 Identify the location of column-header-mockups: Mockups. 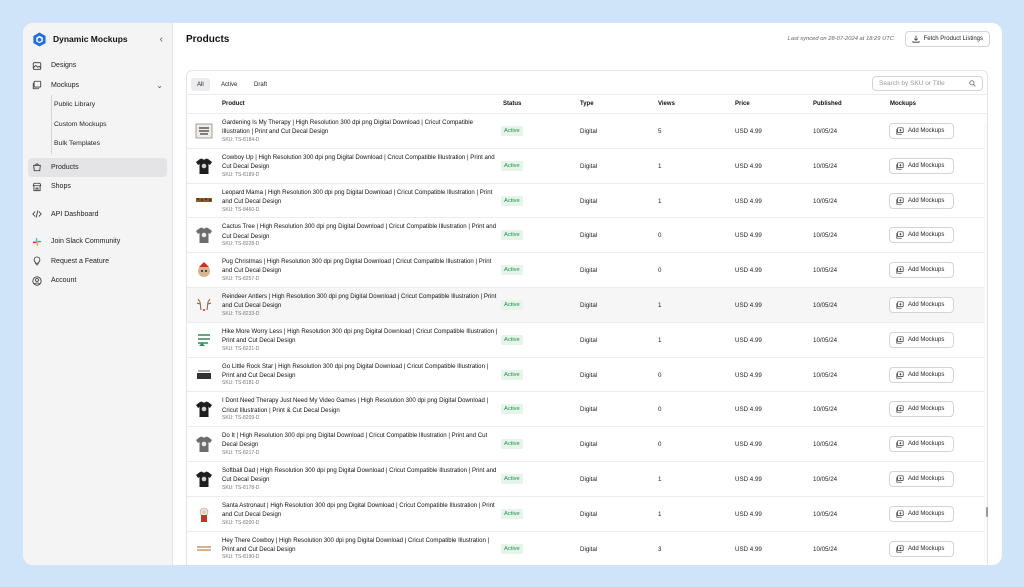
(903, 104).